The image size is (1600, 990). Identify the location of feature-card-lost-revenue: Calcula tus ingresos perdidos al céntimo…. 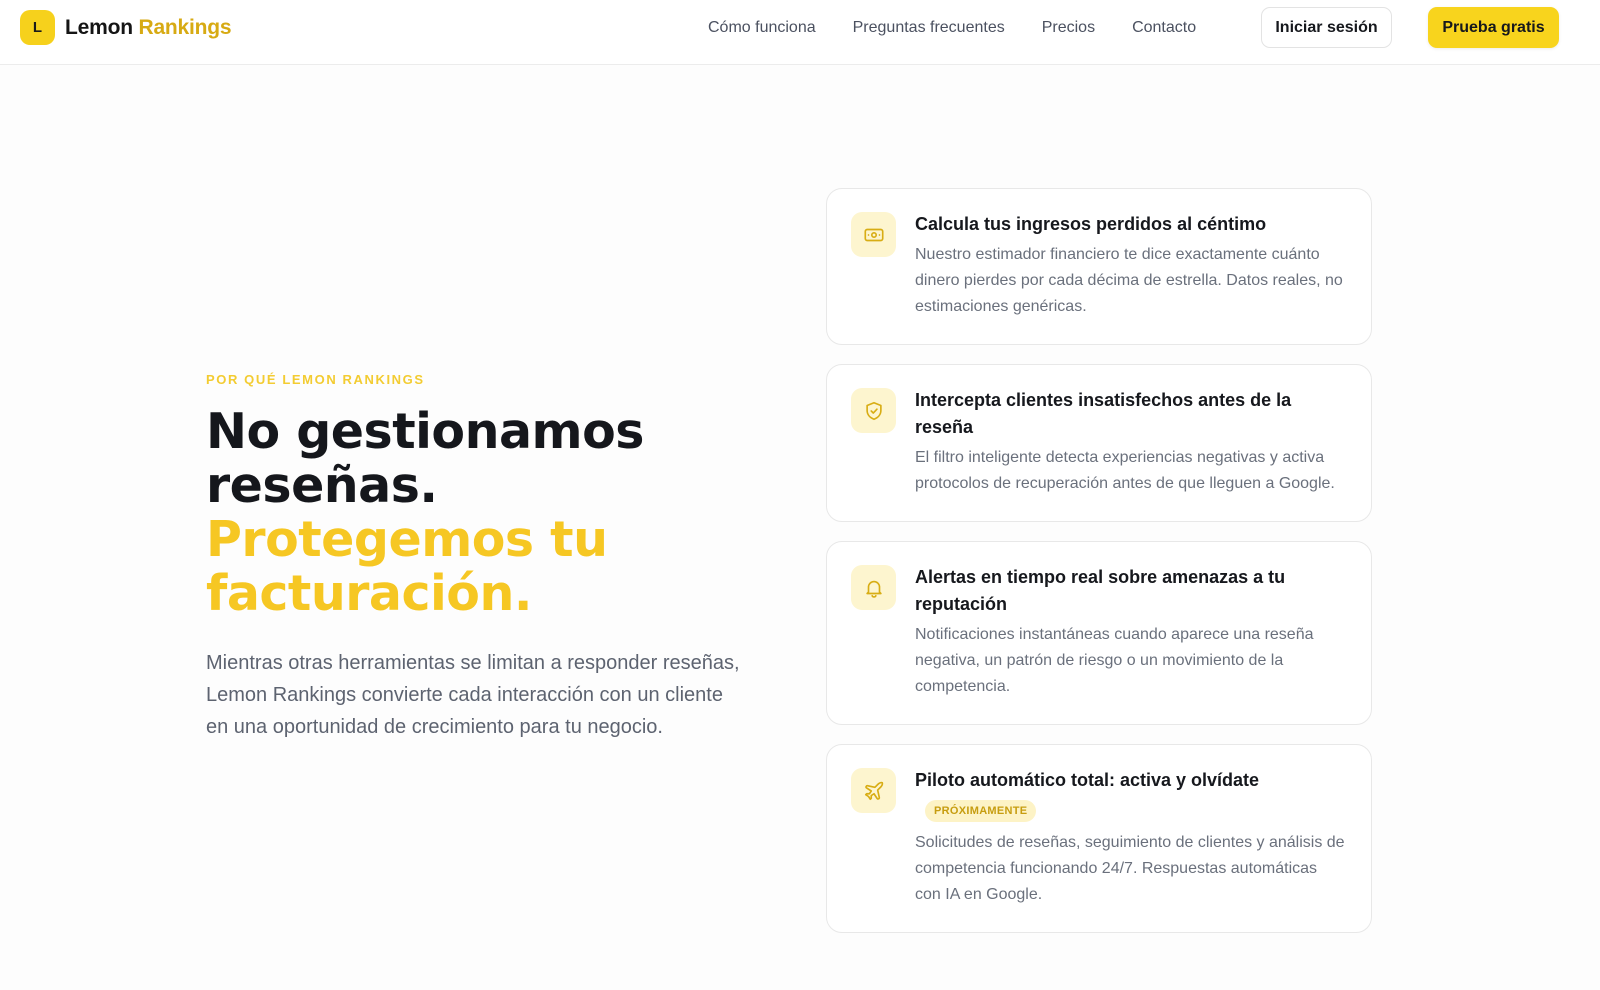
(1099, 266).